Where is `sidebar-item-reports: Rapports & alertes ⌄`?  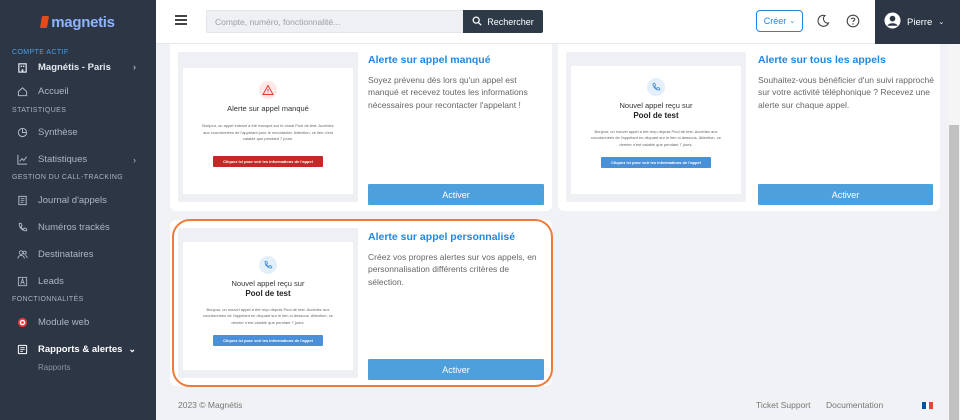
sidebar-item-reports: Rapports & alertes ⌄ is located at coordinates (78, 349).